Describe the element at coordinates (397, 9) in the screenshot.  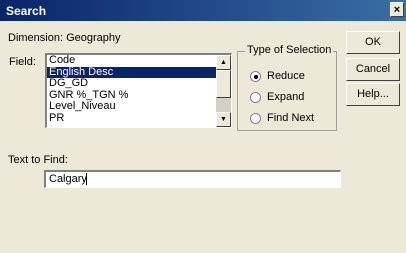
I see `close-icon: ×` at that location.